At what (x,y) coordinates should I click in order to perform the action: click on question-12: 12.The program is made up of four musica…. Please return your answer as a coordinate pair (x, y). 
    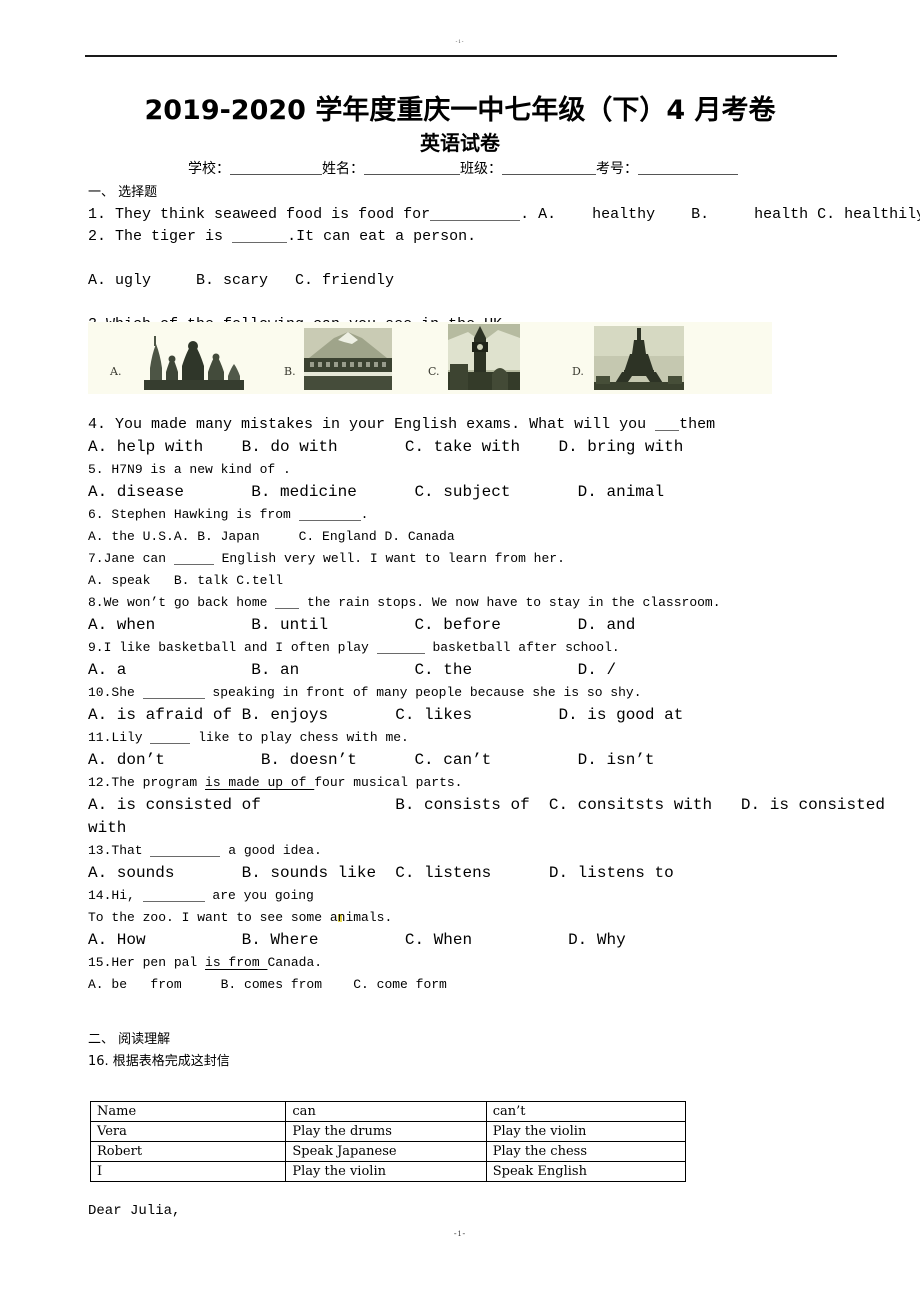
    Looking at the image, I should click on (483, 783).